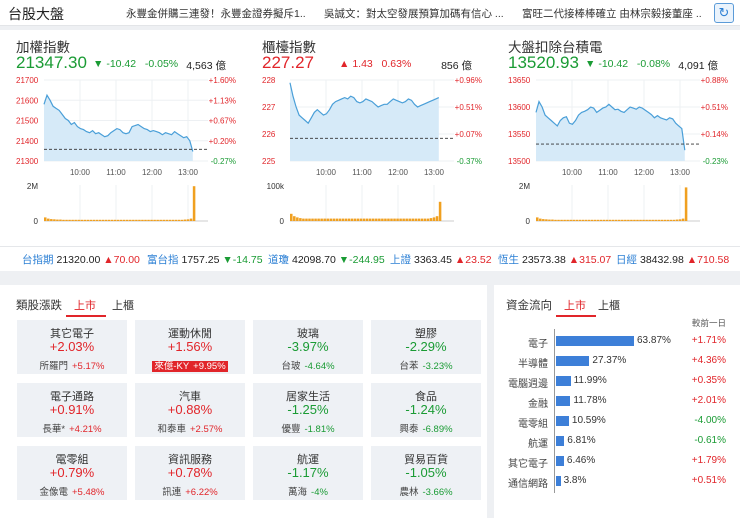 This screenshot has width=740, height=518. I want to click on fund-share-label: 6.81%, so click(581, 440).